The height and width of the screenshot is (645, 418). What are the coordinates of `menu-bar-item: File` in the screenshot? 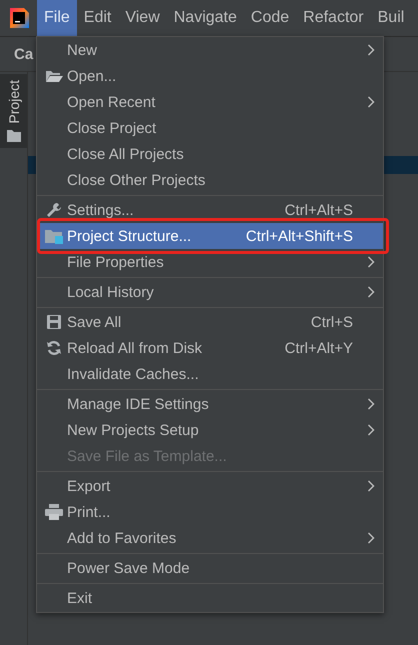 It's located at (57, 18).